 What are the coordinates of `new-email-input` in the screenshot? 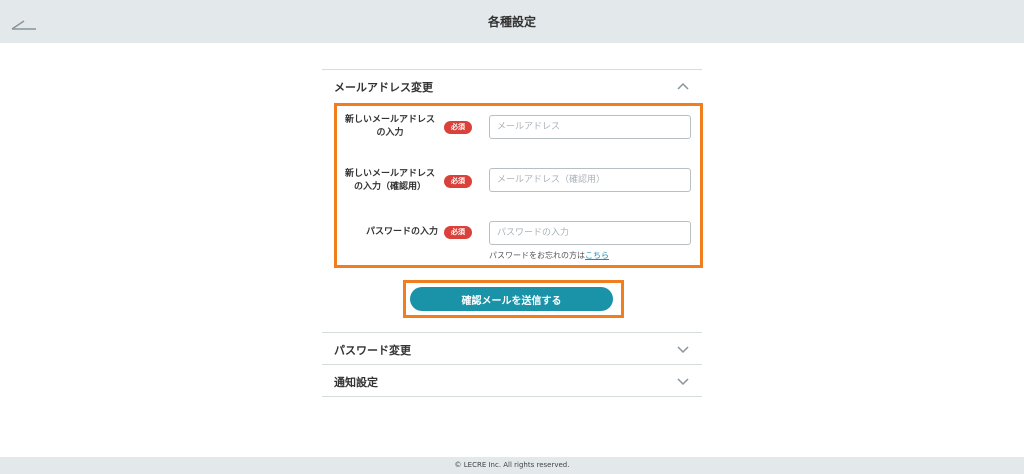 It's located at (590, 127).